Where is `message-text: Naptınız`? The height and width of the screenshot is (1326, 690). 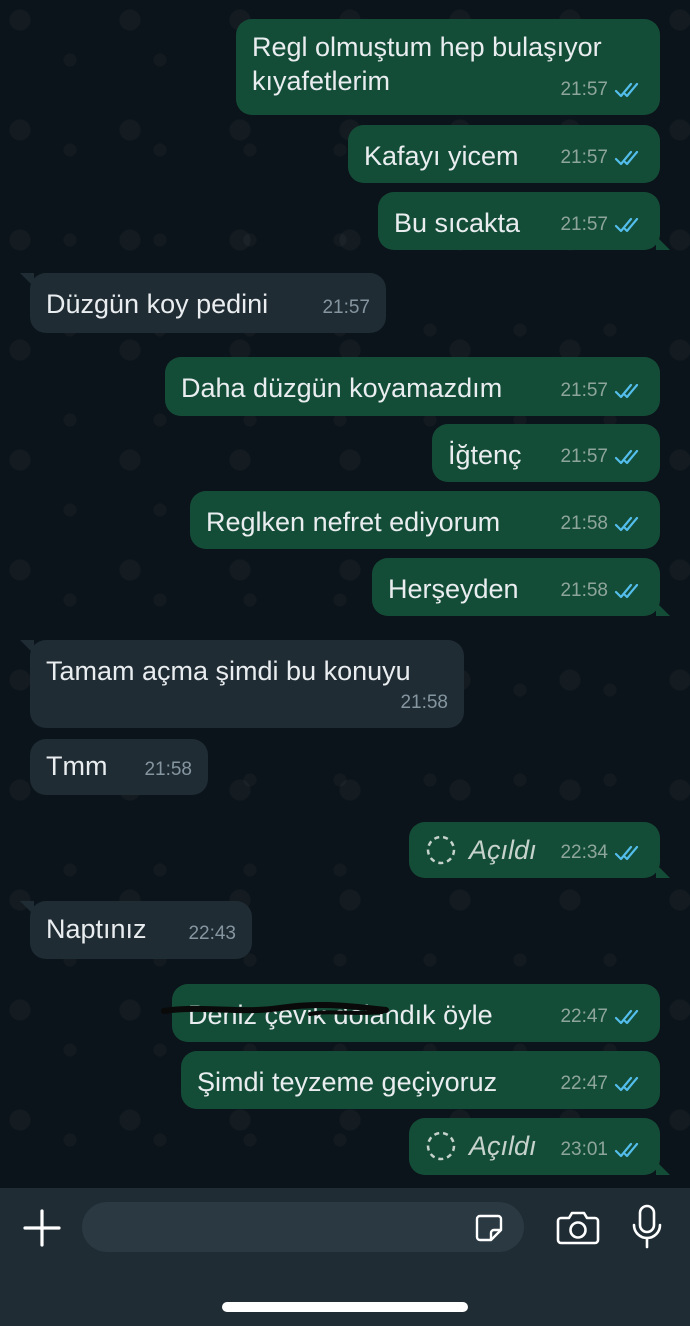
message-text: Naptınız is located at coordinates (96, 929).